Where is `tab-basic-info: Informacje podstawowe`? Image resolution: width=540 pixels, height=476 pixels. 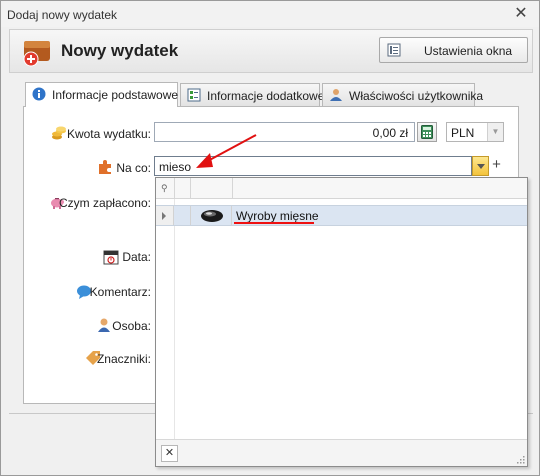
tab-basic-info: Informacje podstawowe is located at coordinates (101, 94).